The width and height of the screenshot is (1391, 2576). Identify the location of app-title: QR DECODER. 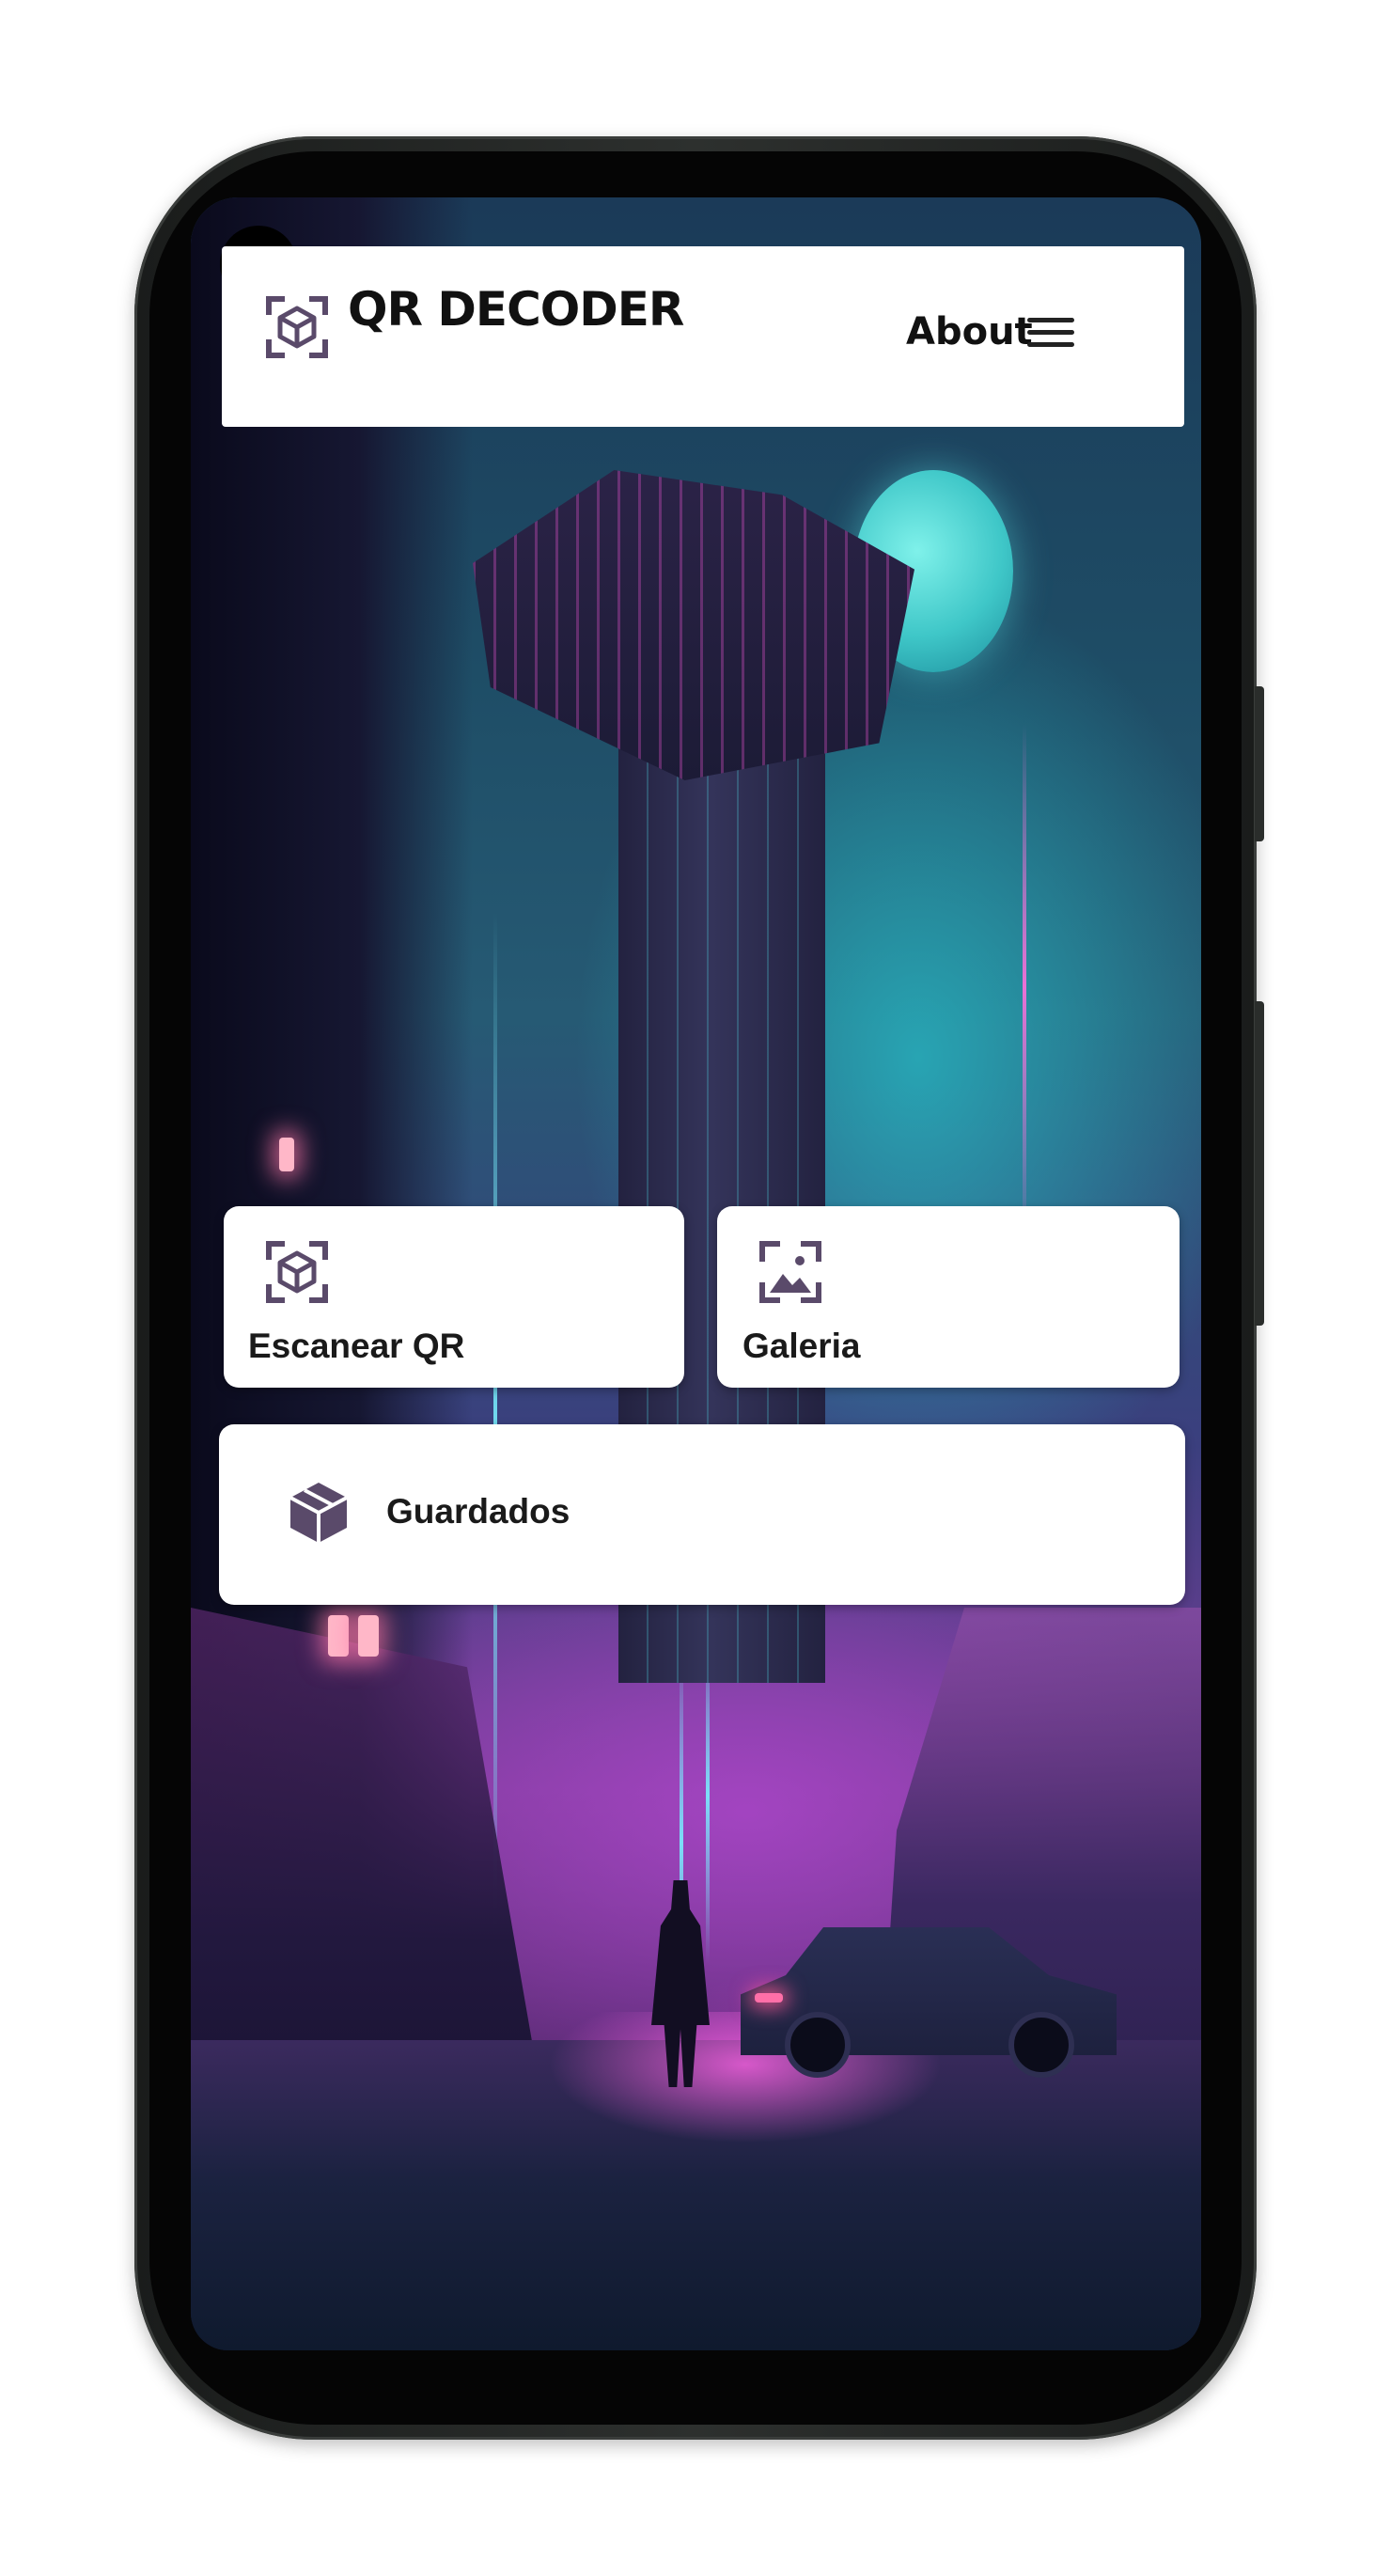
(516, 310).